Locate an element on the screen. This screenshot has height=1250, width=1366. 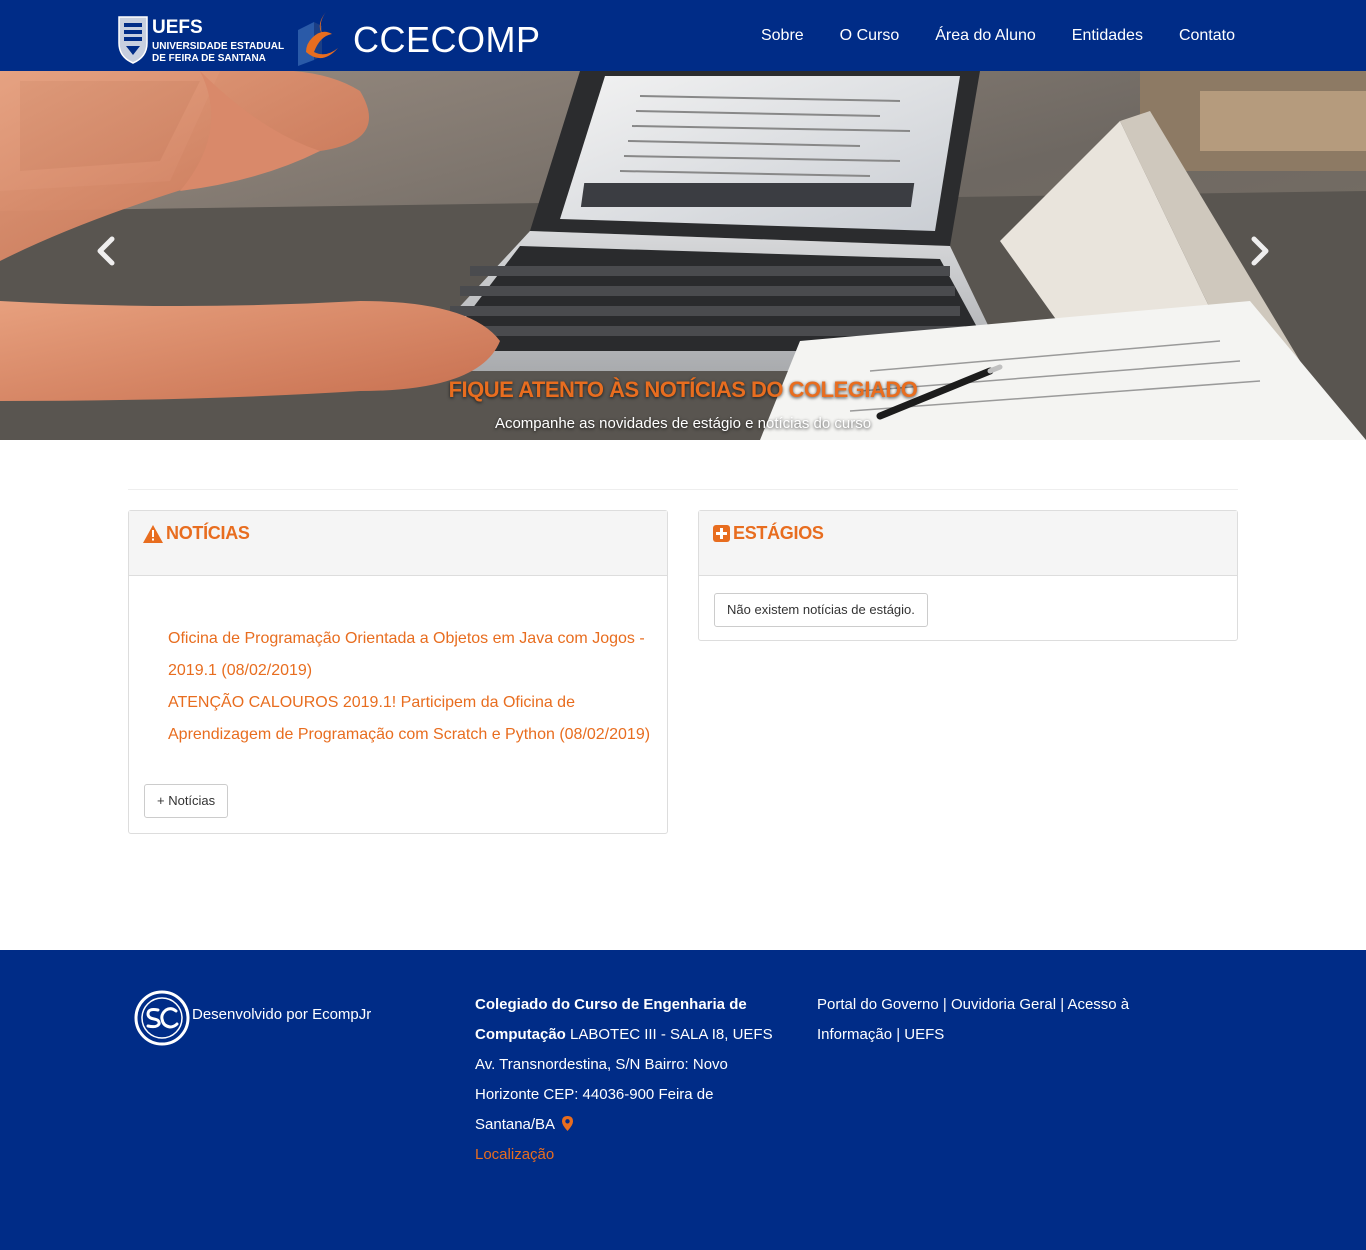
link-ouvidoria-geral: Ouvidoria Geral is located at coordinates (1003, 1004).